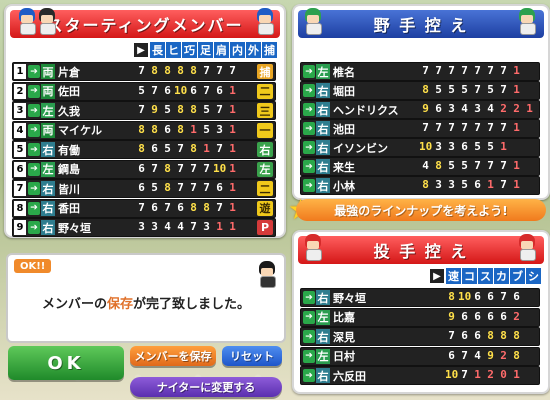 Image resolution: width=550 pixels, height=400 pixels. I want to click on column-header-7: 捕, so click(270, 50).